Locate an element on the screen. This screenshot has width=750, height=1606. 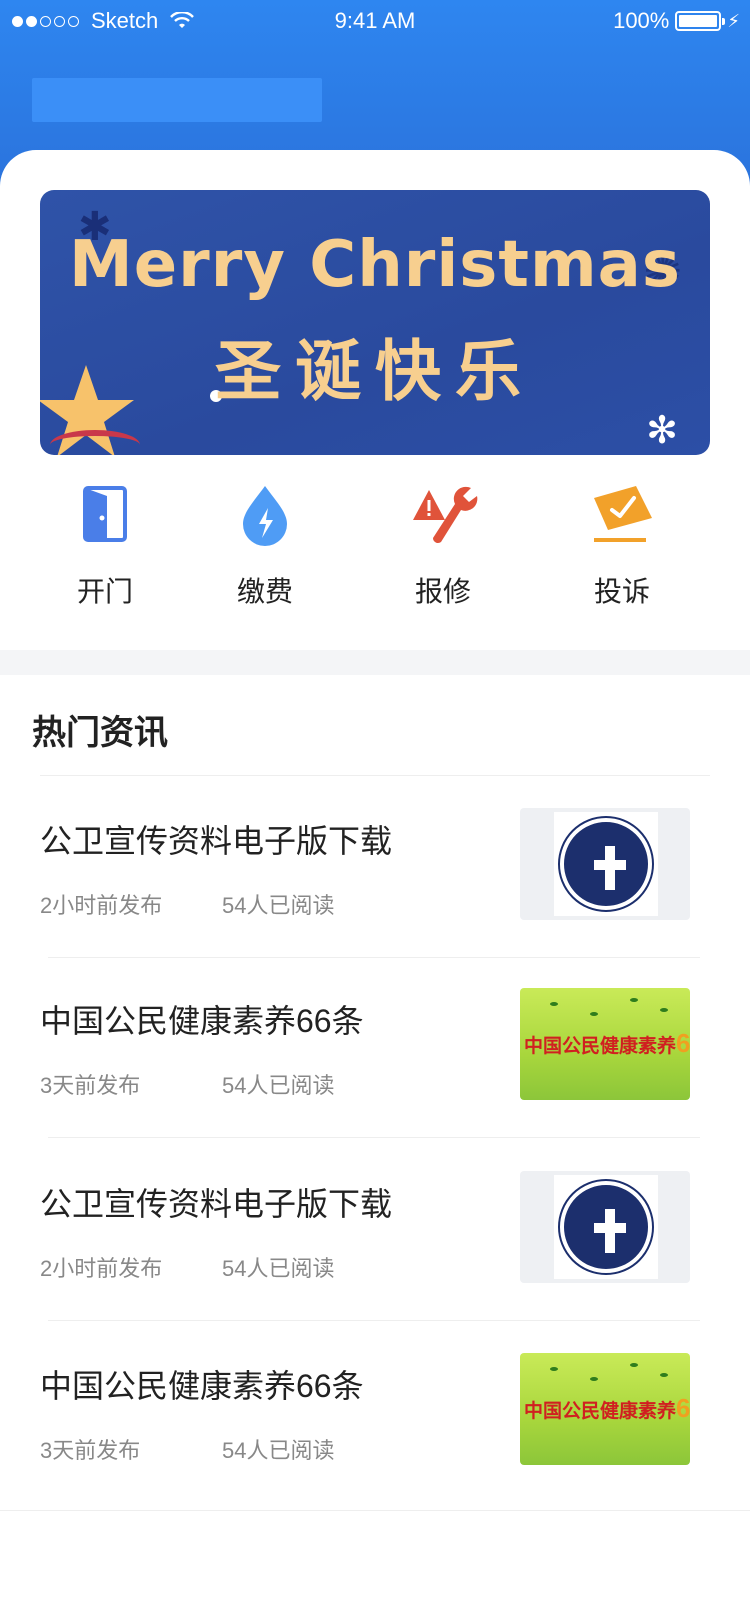
promo-banner: ✱ ✺ ✻ Merry Christmas 圣诞快乐 is located at coordinates (375, 322).